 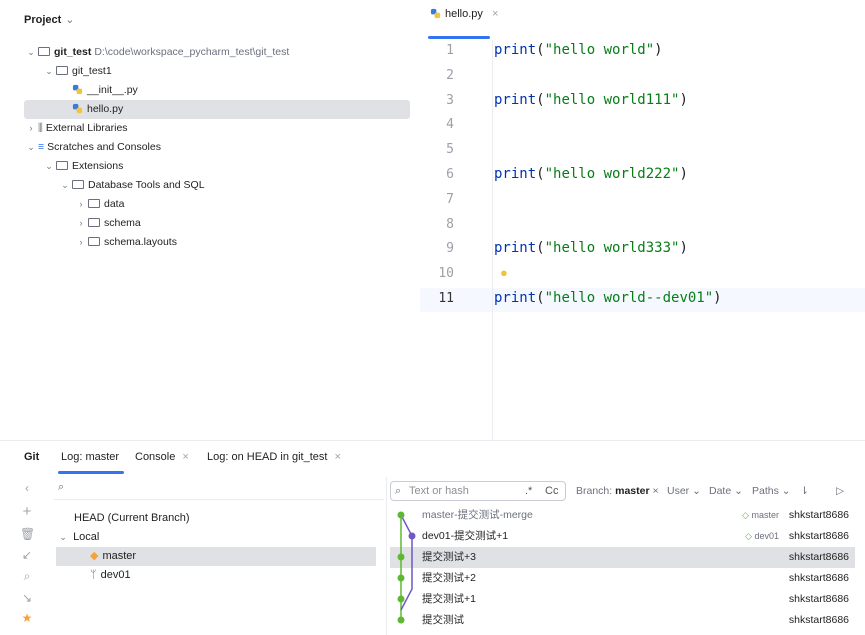 I want to click on branch-head: HEAD (Current Branch), so click(x=216, y=518).